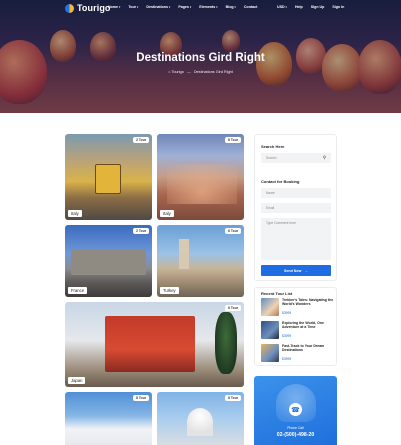  I want to click on search-icon: ⚲, so click(324, 158).